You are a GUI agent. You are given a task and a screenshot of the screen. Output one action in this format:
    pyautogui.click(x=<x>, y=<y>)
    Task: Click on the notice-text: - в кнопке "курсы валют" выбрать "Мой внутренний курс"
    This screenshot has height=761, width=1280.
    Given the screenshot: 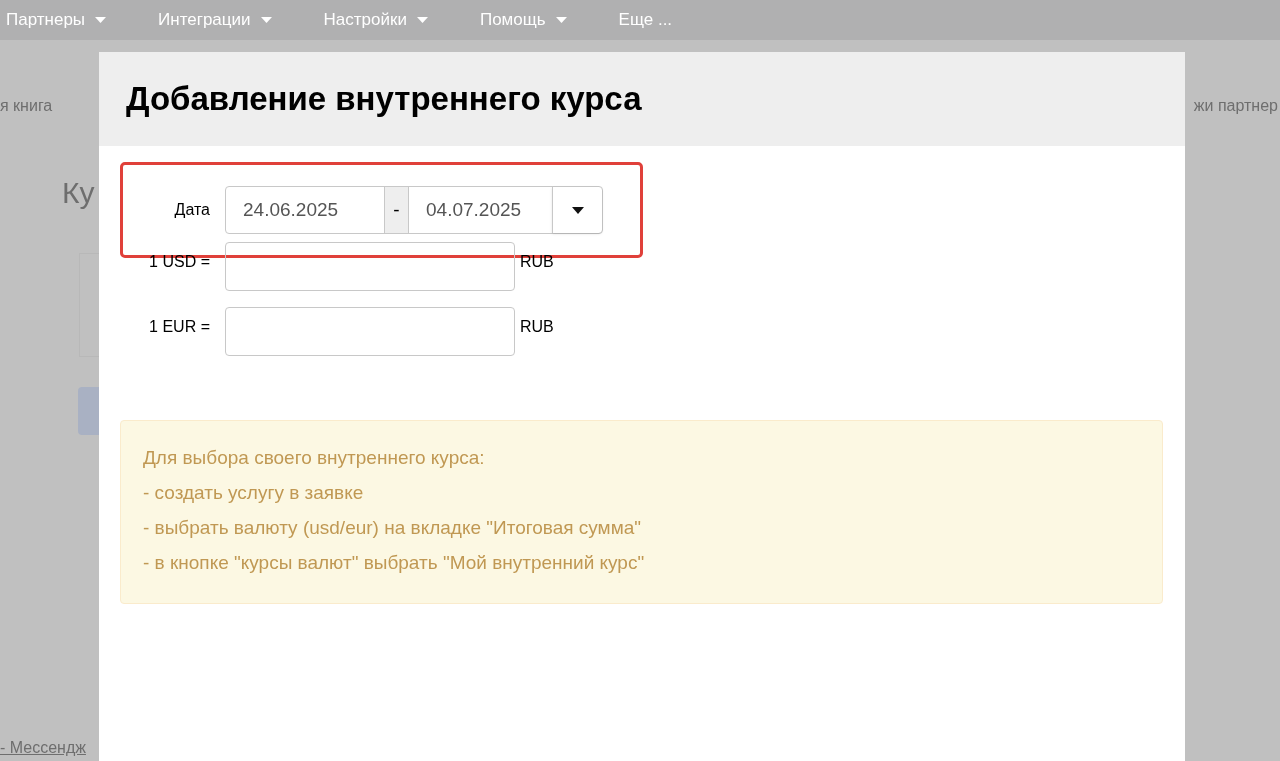 What is the action you would take?
    pyautogui.click(x=394, y=562)
    